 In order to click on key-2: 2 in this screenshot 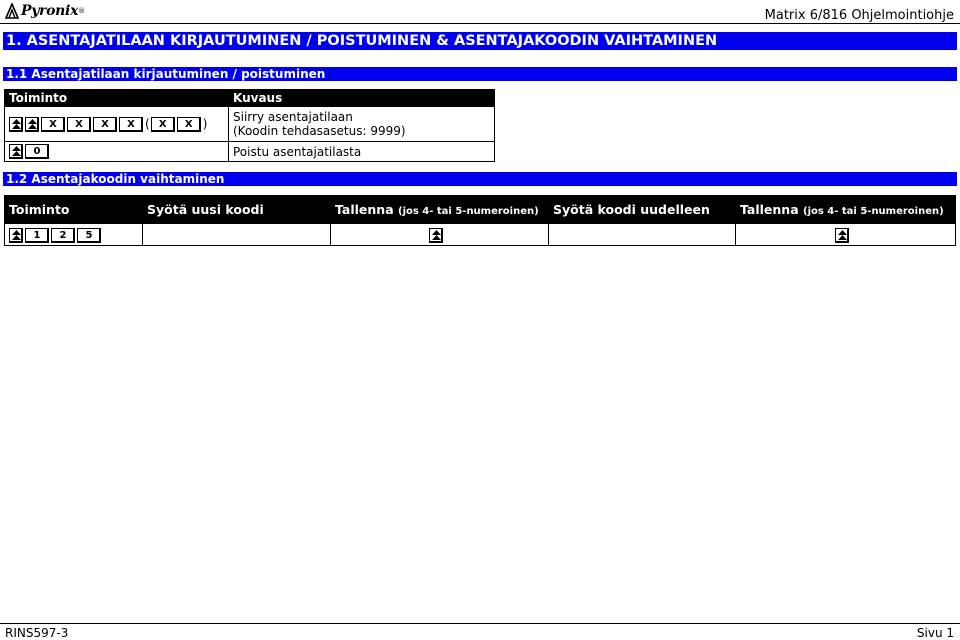, I will do `click(63, 235)`.